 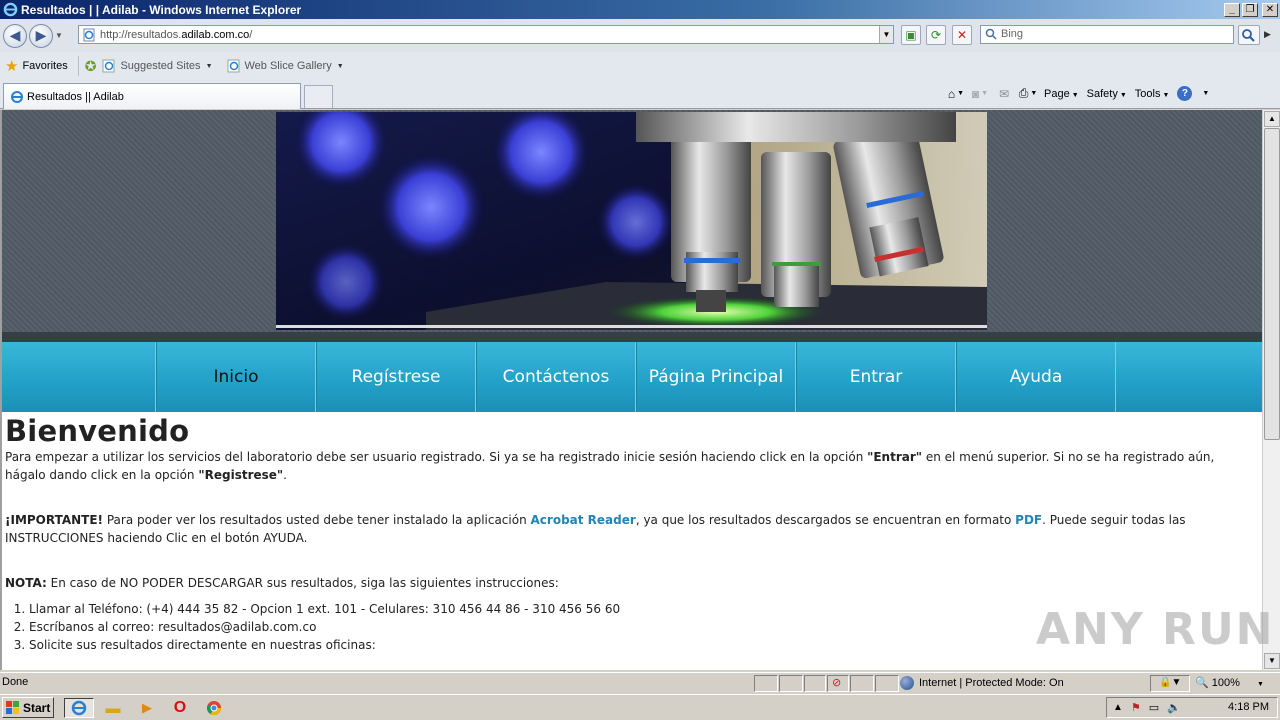 I want to click on nav-spacer, so click(x=79, y=377).